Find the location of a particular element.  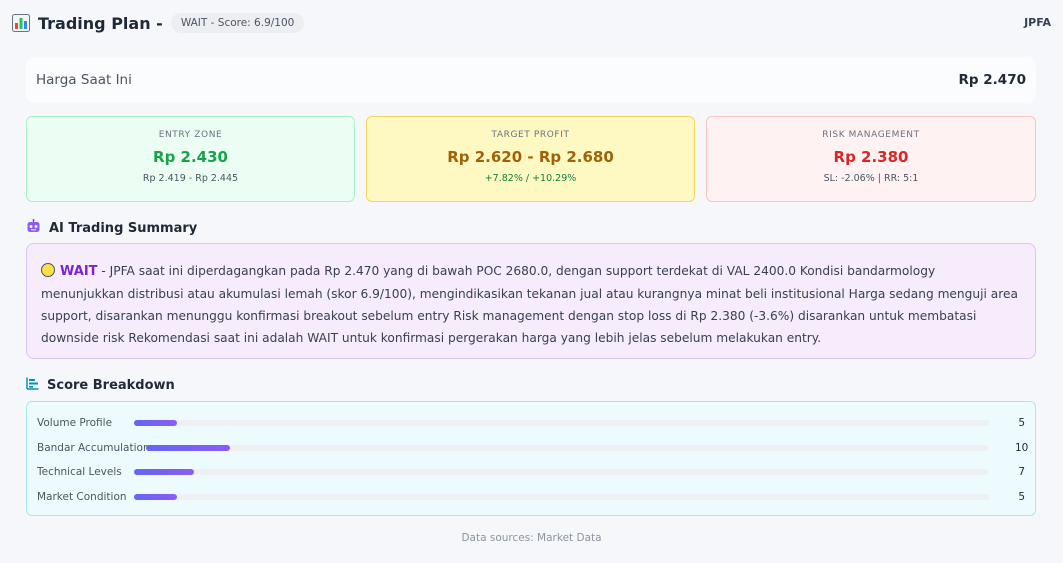

yellow-circle-icon is located at coordinates (48, 270).